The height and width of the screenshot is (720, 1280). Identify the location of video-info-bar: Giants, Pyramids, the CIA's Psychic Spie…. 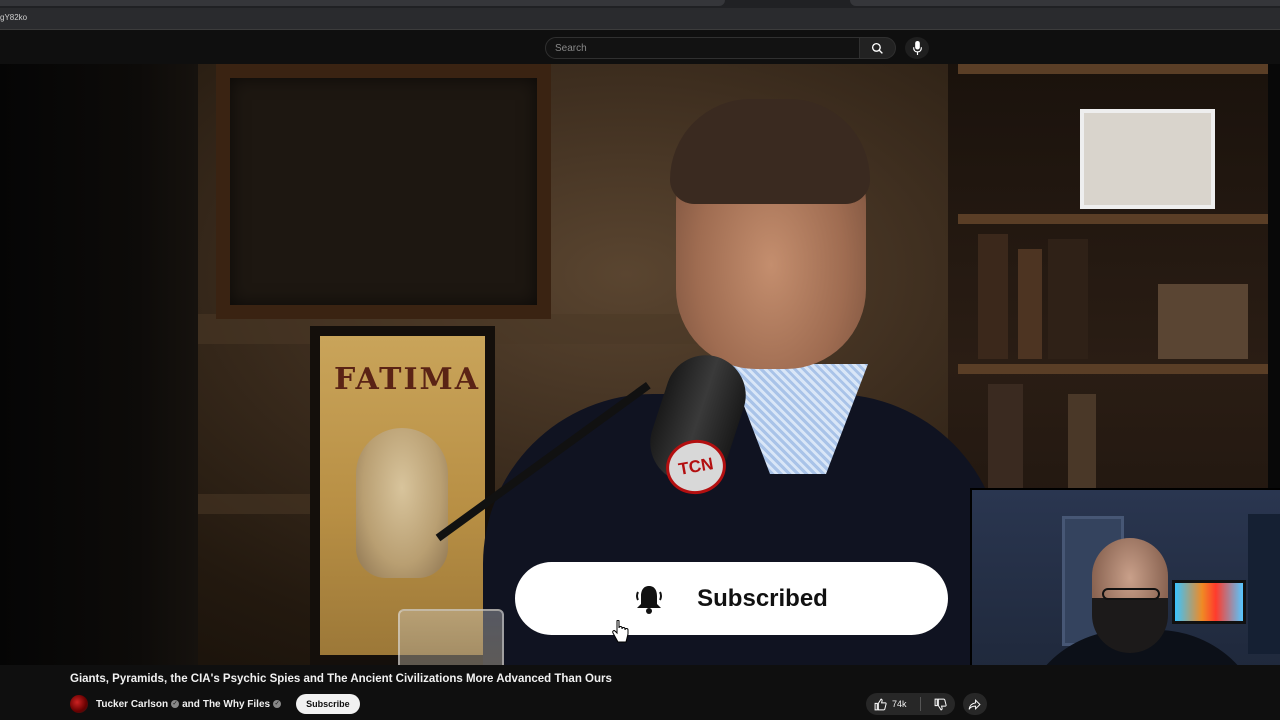
(485, 692).